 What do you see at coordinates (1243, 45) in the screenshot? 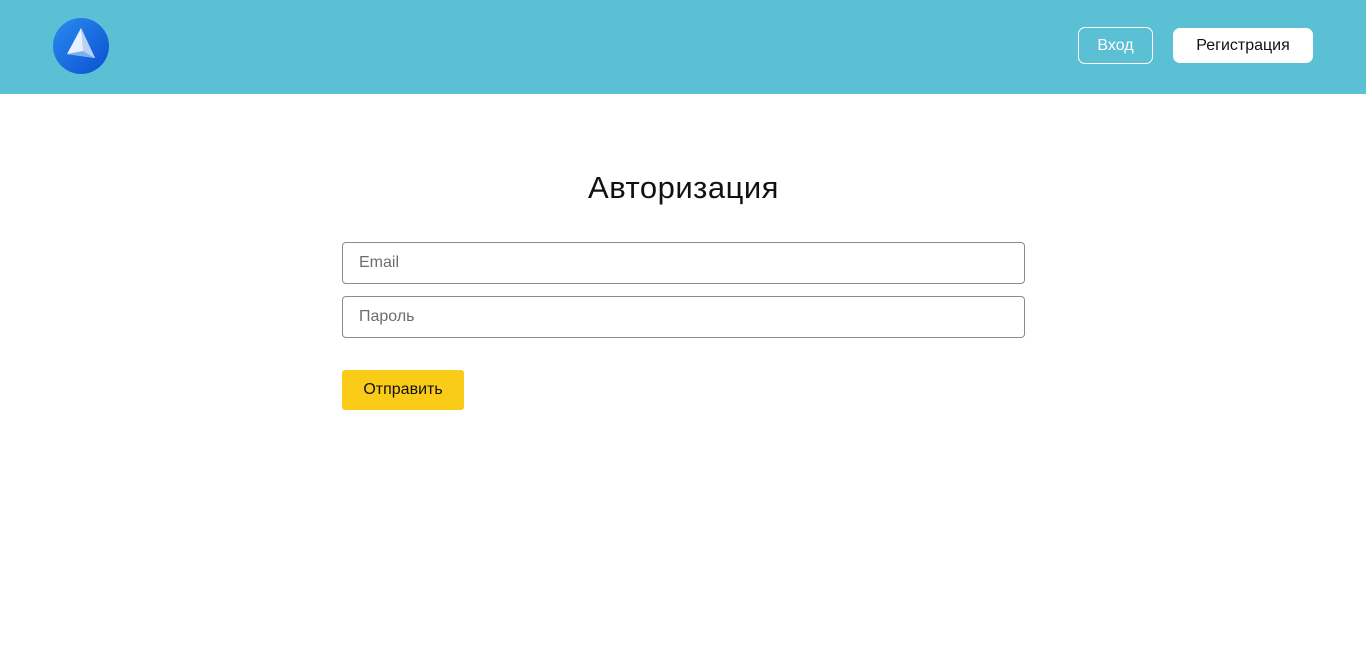
I see `register-button: Регистрация` at bounding box center [1243, 45].